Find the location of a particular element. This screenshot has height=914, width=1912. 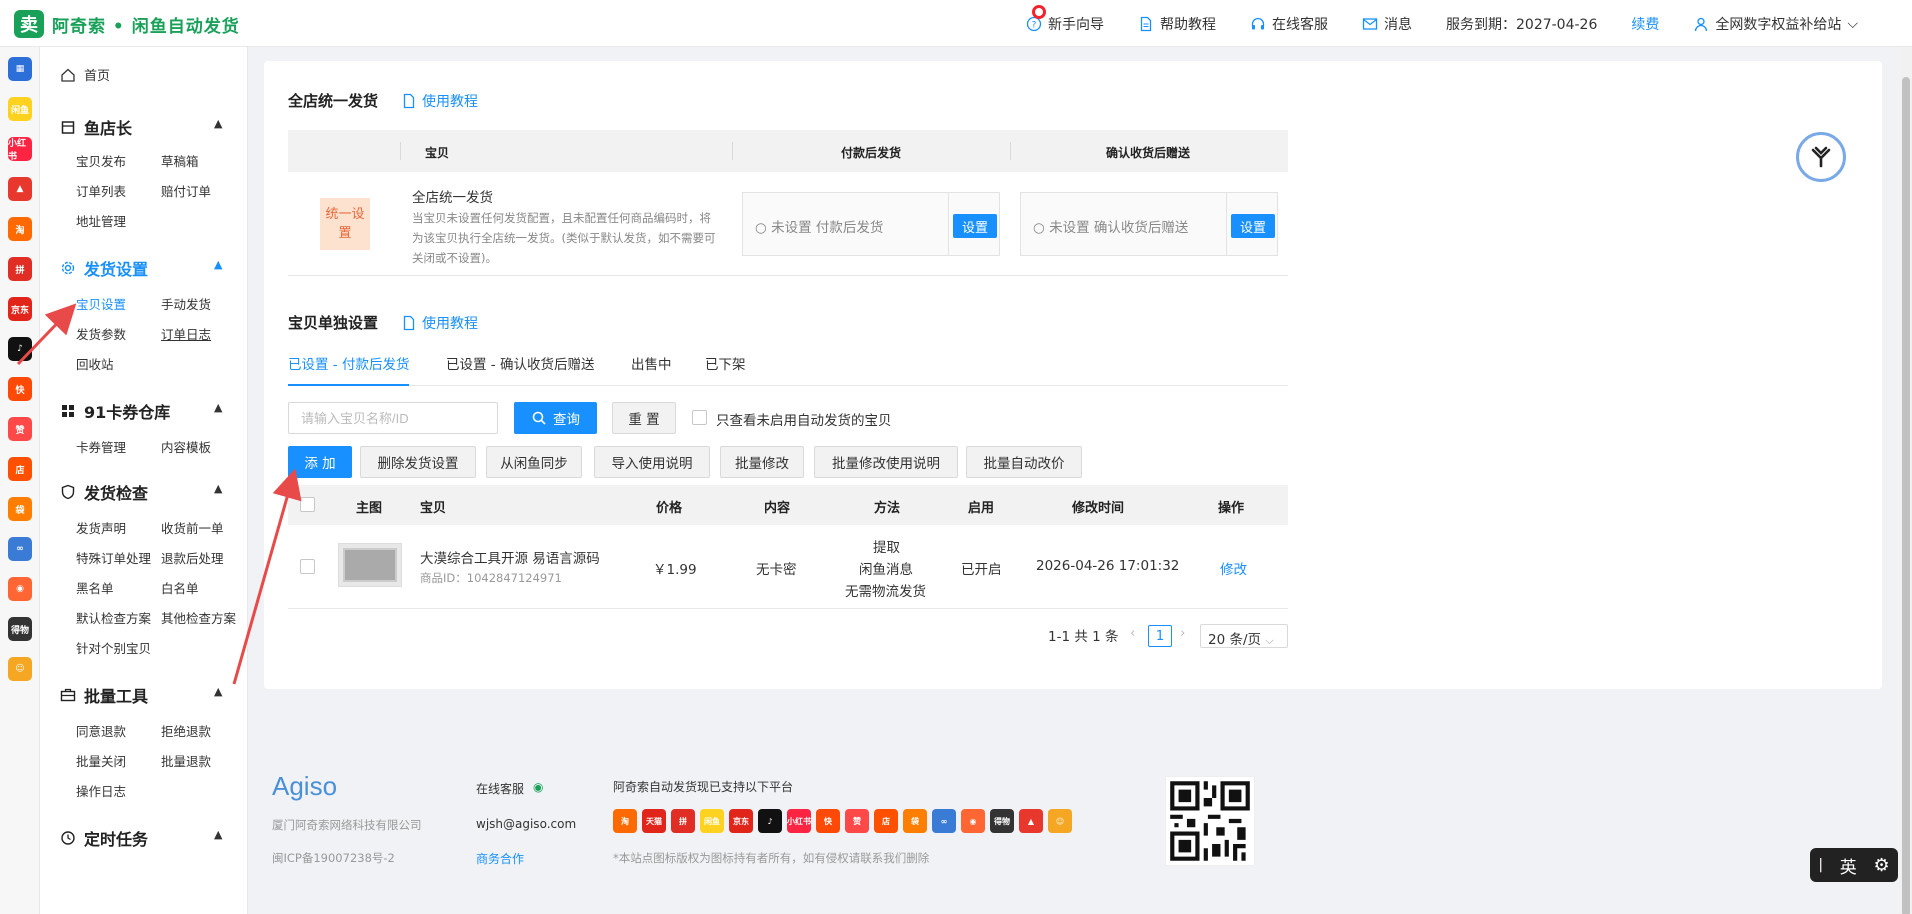

sidebar-item-orders: 订单列表 is located at coordinates (101, 190).